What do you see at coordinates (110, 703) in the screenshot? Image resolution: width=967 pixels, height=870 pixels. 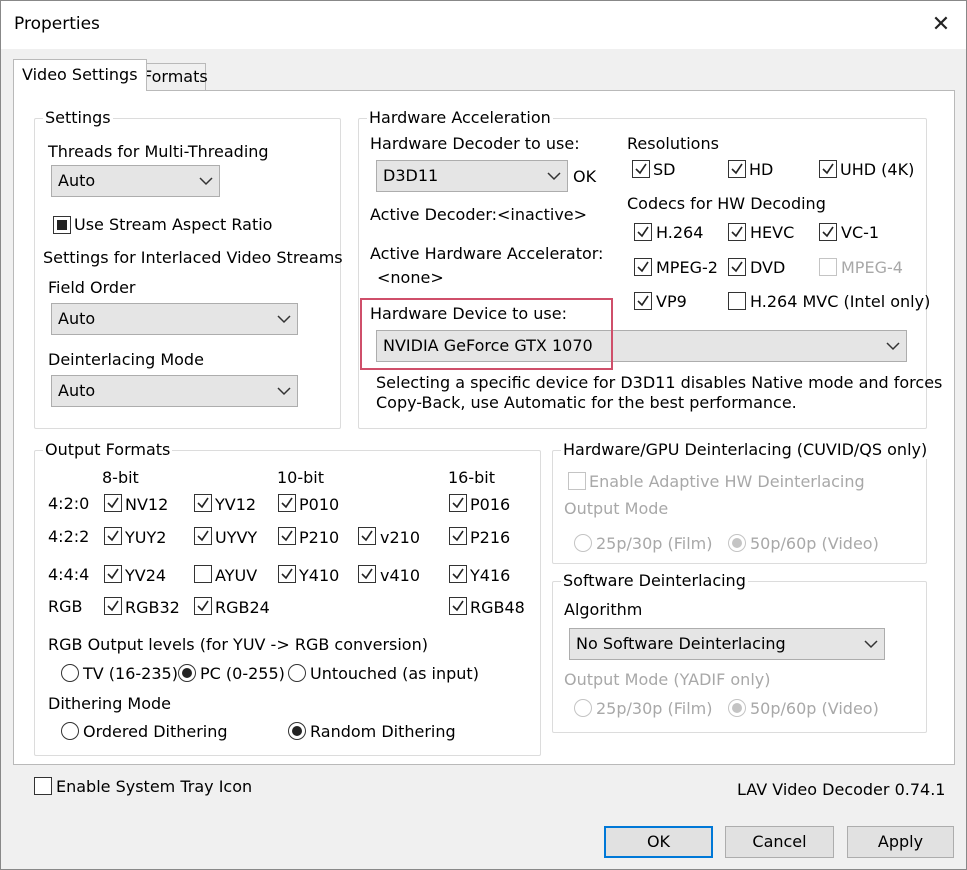 I see `dither-label: Dithering Mode` at bounding box center [110, 703].